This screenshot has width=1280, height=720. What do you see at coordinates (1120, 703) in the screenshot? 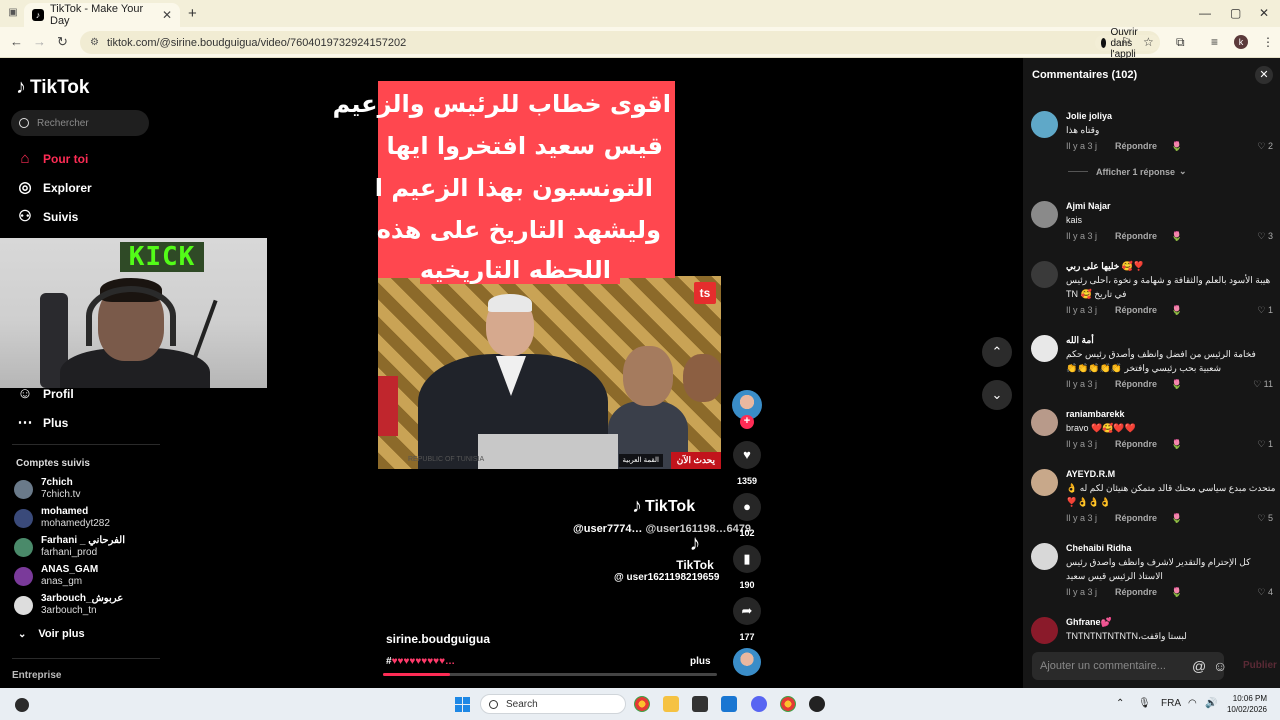
I see `tray-chevron-up-icon: ⌃` at bounding box center [1120, 703].